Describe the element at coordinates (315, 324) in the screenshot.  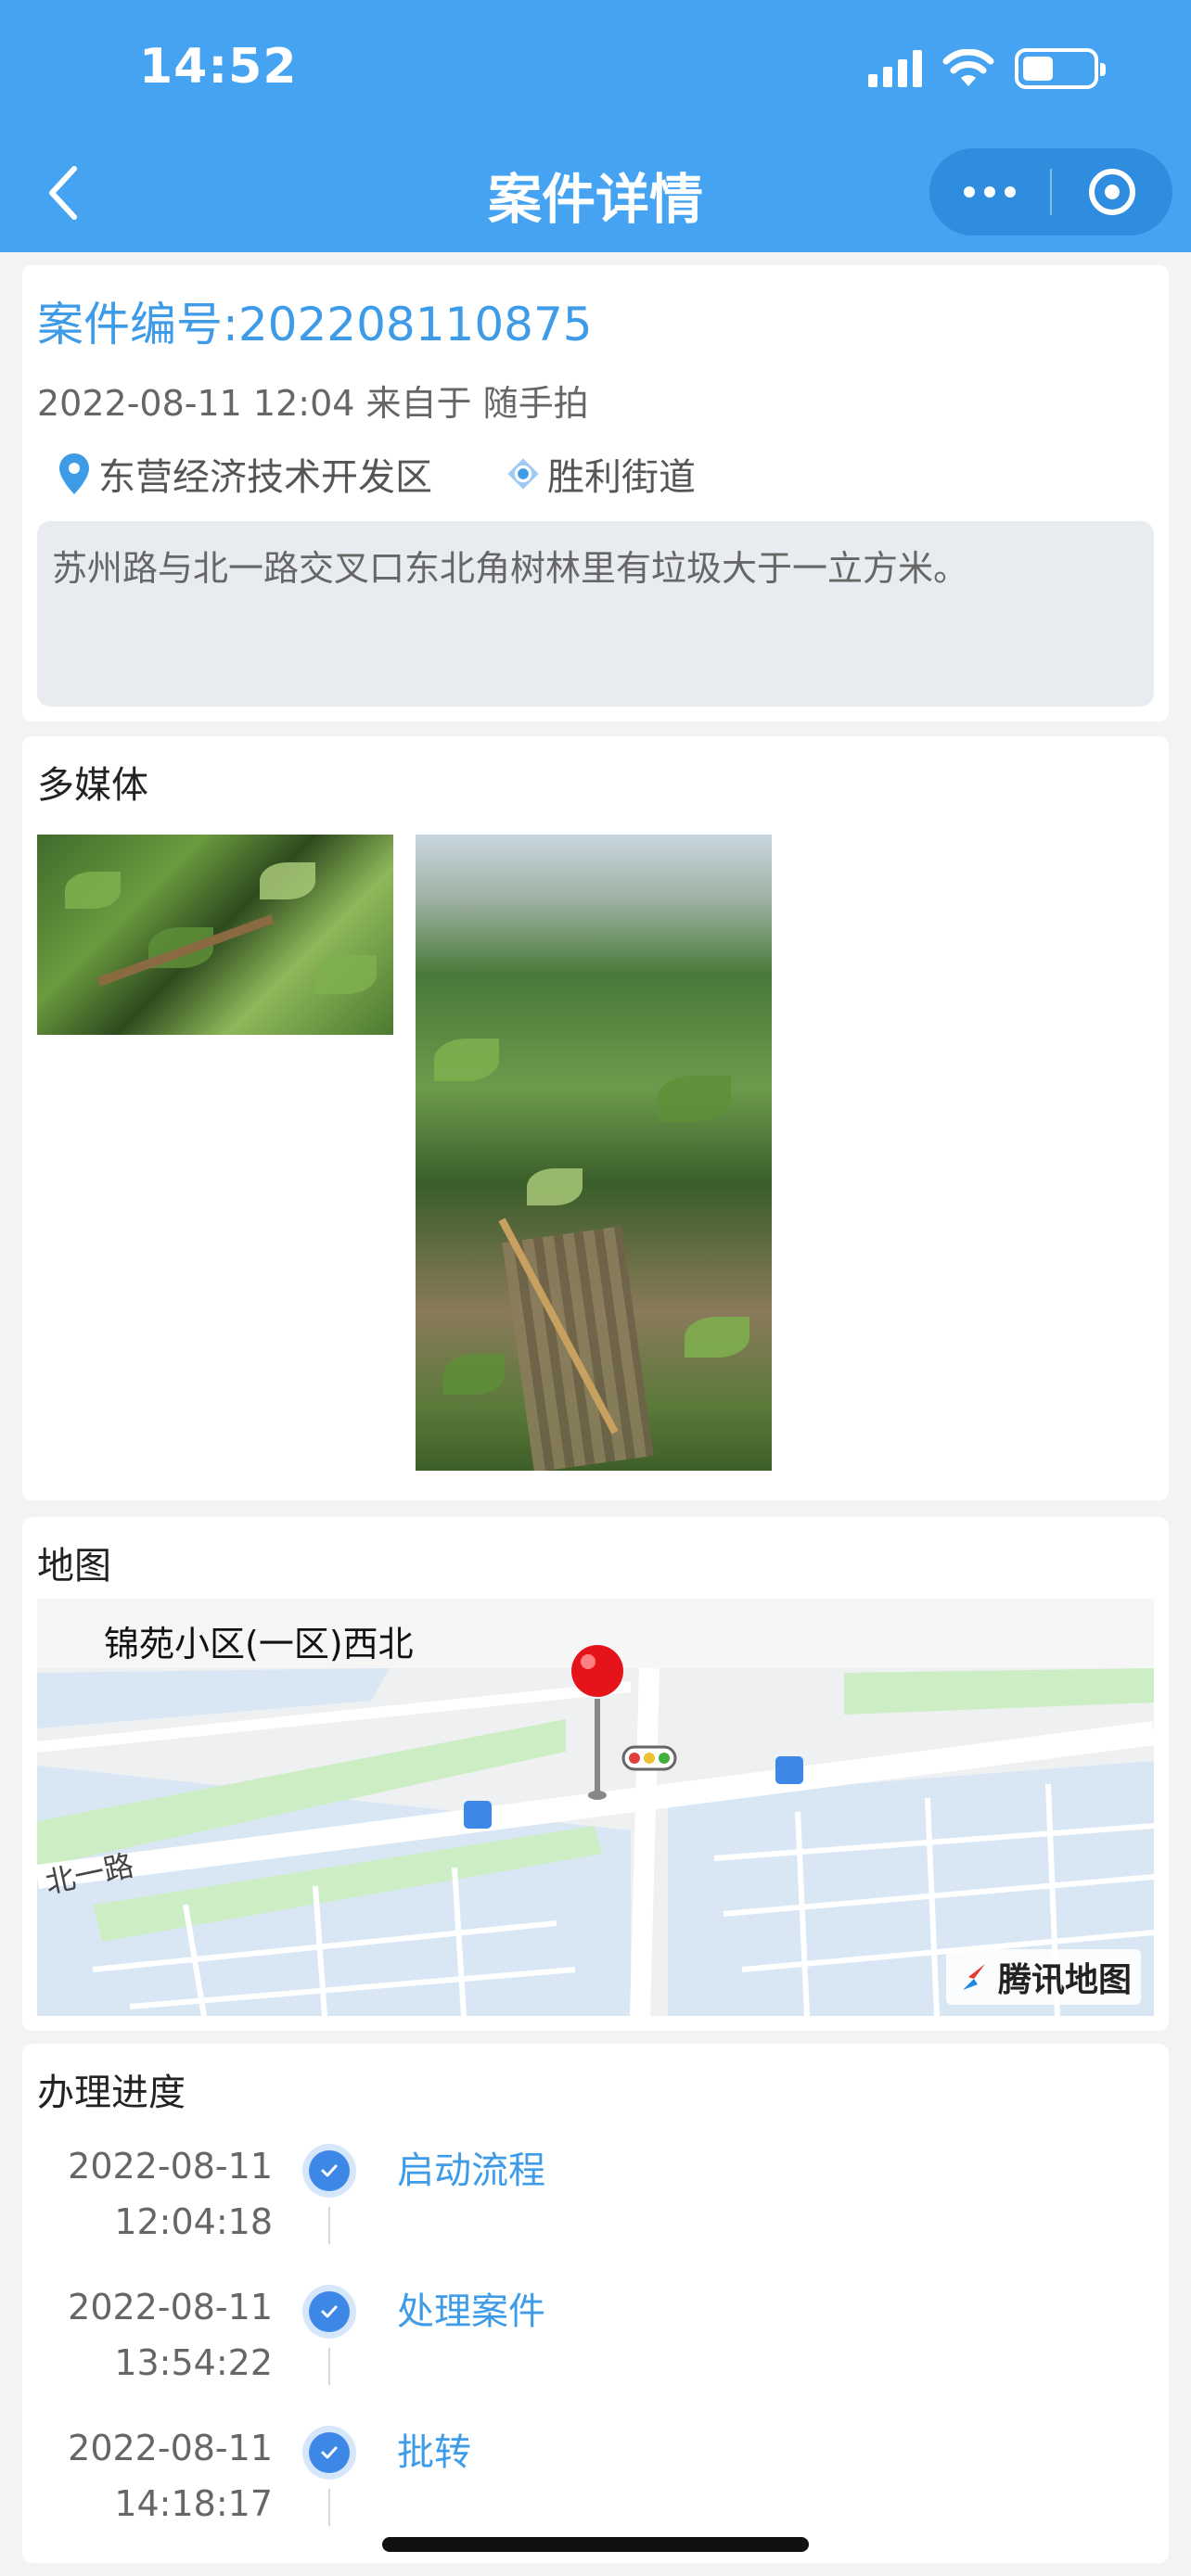
I see `case-number: 案件编号:202208110875` at that location.